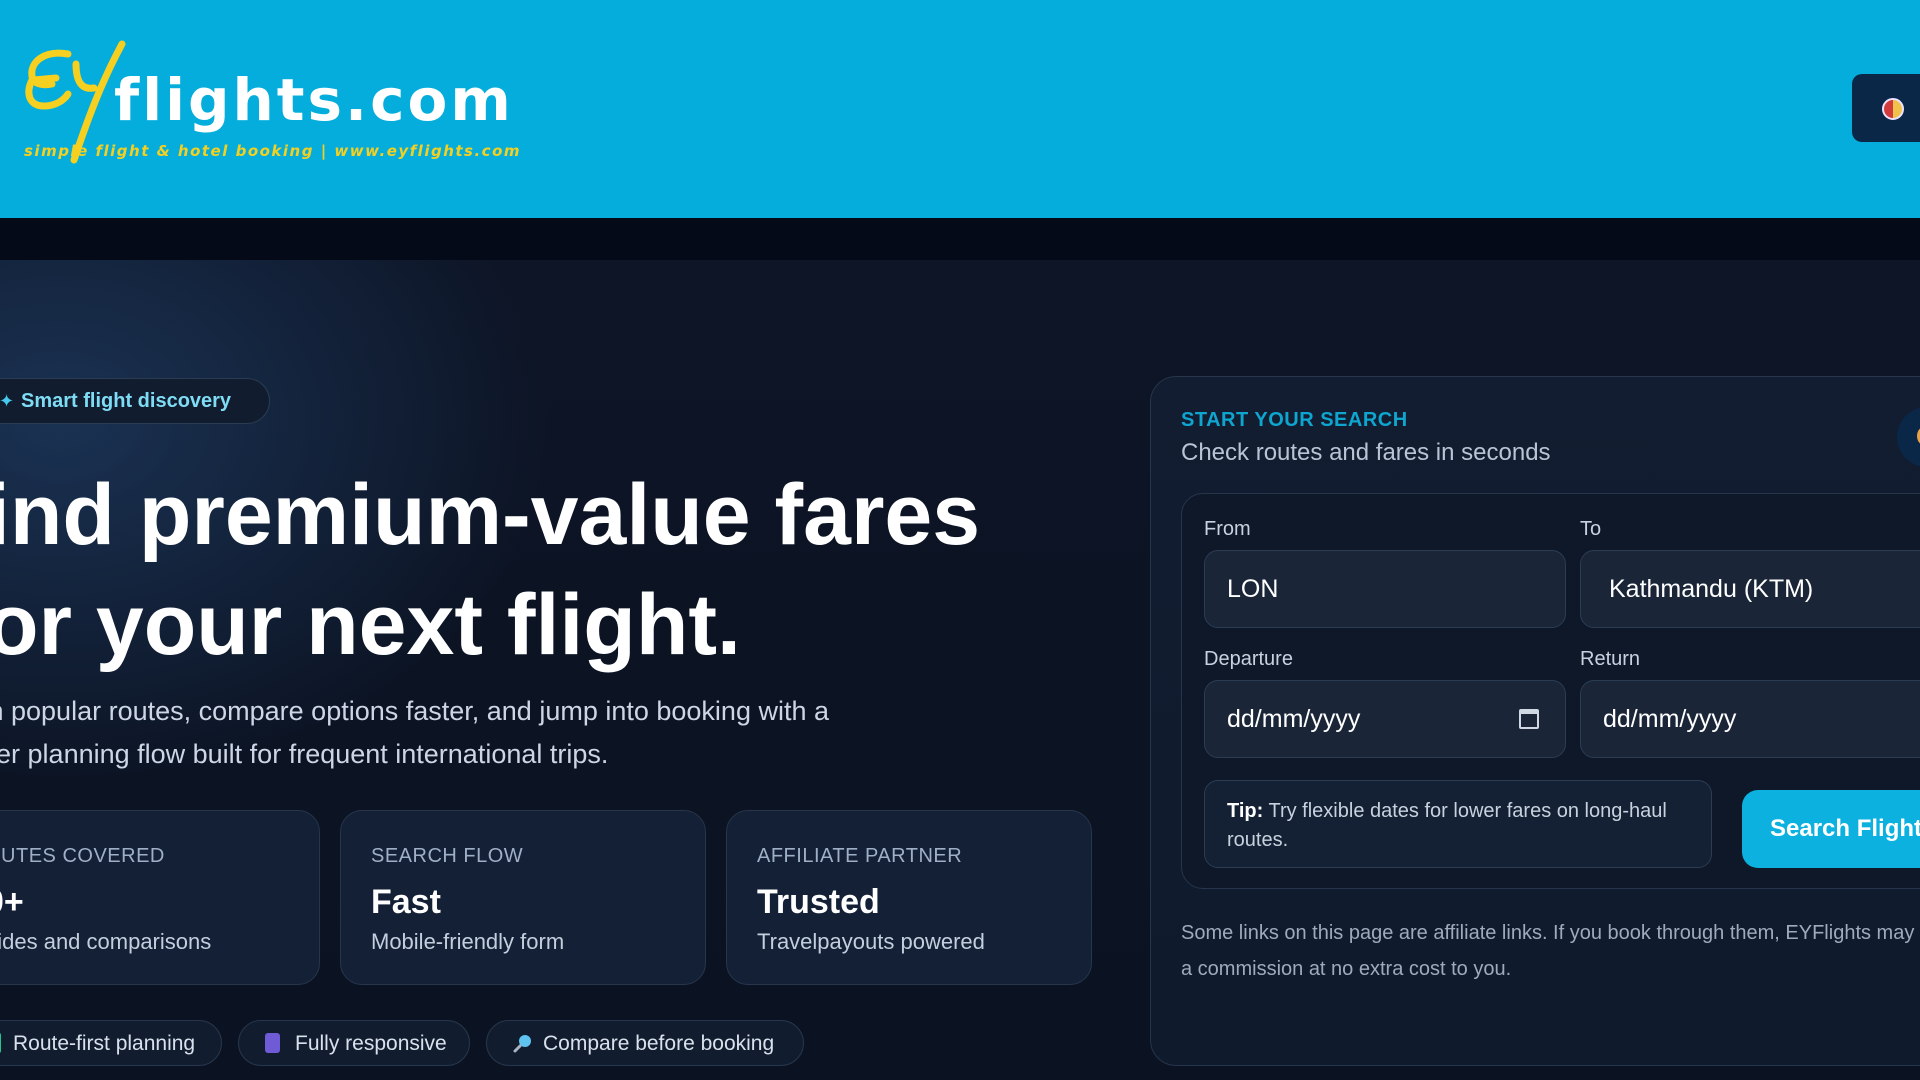 Image resolution: width=1920 pixels, height=1080 pixels. Describe the element at coordinates (1831, 829) in the screenshot. I see `search-flights-button: Search Flights` at that location.